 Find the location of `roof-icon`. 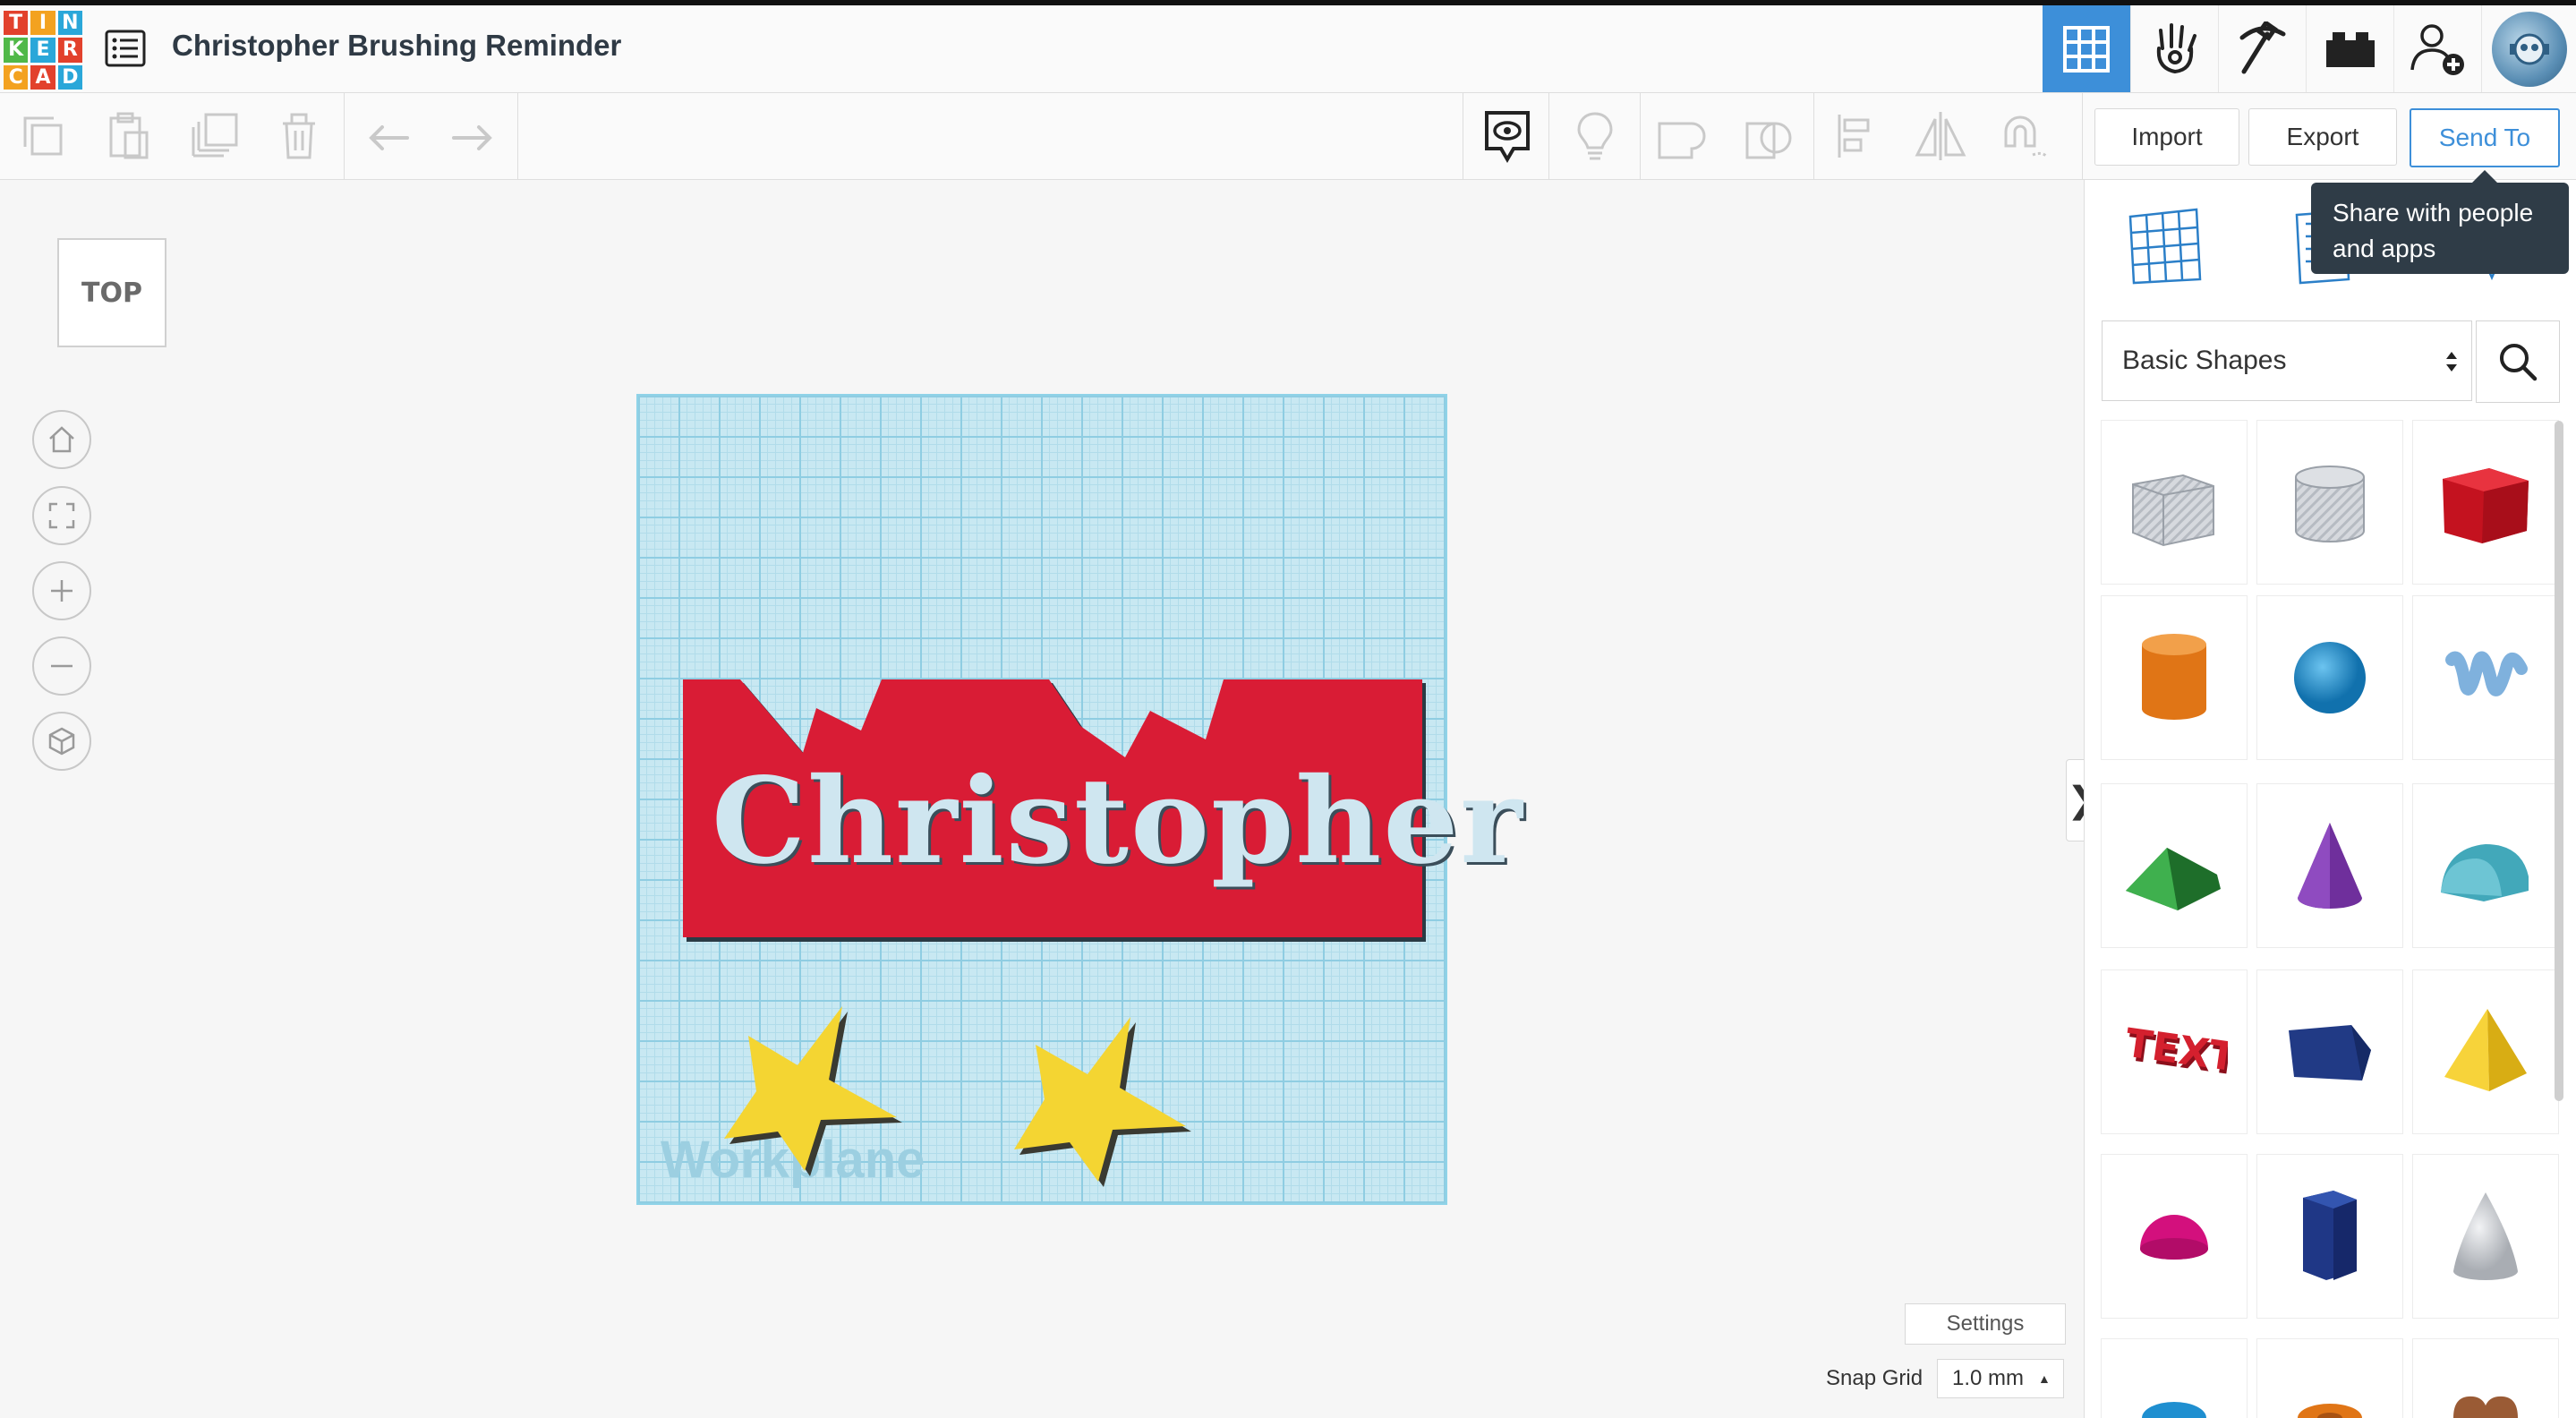

roof-icon is located at coordinates (2173, 879).